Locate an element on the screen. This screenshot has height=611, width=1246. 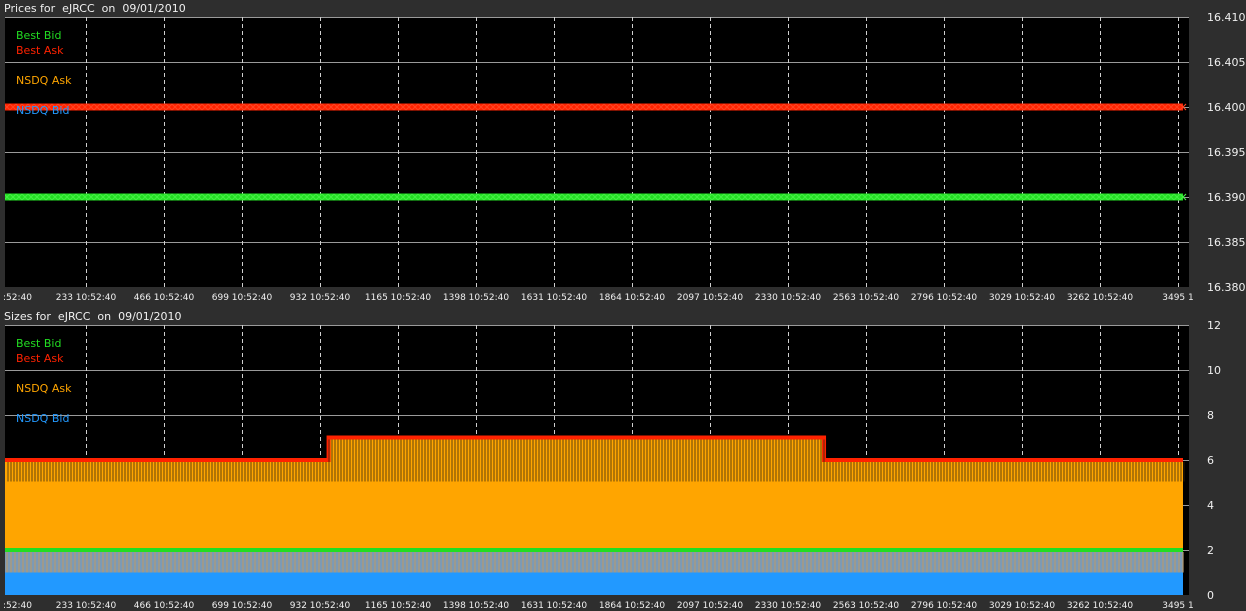
bid-texture is located at coordinates (595, 562).